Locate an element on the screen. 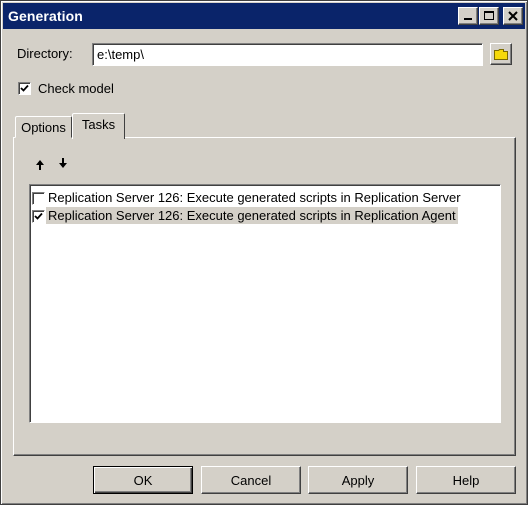  check-model-label: Check model is located at coordinates (76, 88).